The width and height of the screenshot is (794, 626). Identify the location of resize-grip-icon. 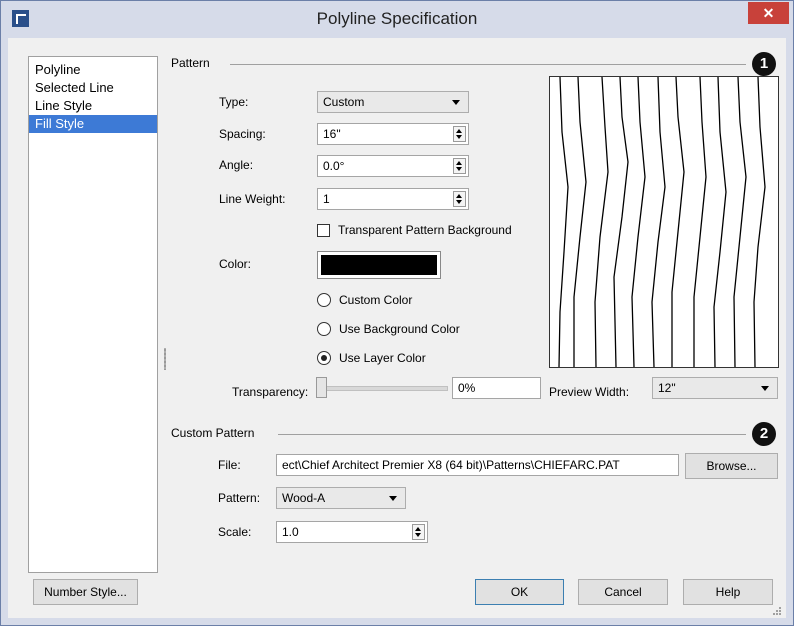
(777, 609).